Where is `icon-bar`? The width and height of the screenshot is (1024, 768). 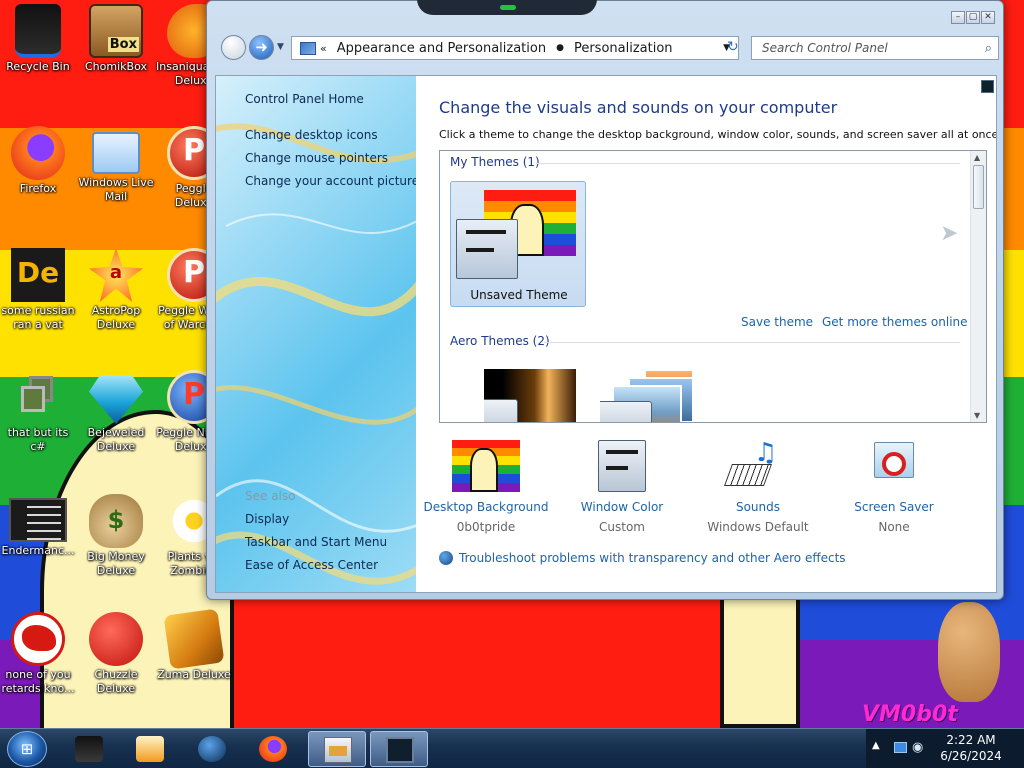
icon-bar is located at coordinates (617, 468).